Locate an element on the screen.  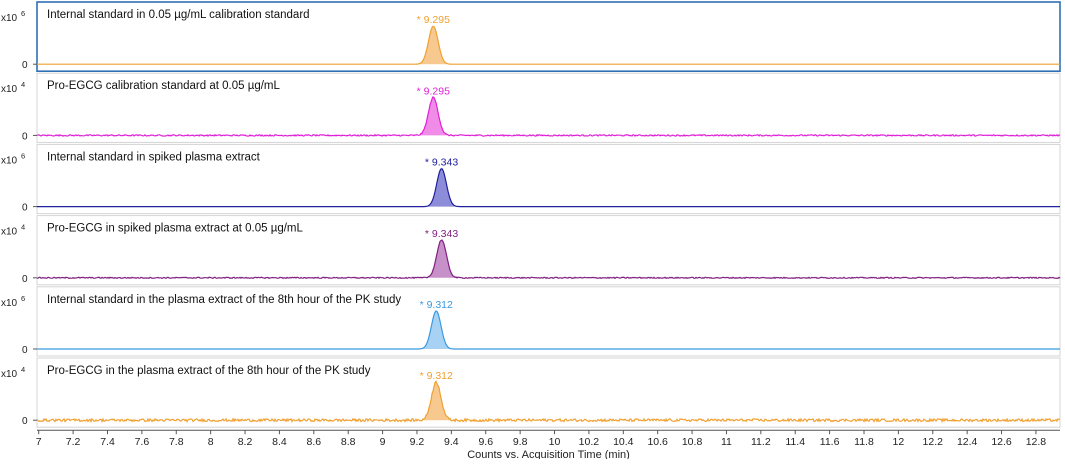
x-axis-title: Counts vs. Acquisition Time (min) is located at coordinates (548, 454).